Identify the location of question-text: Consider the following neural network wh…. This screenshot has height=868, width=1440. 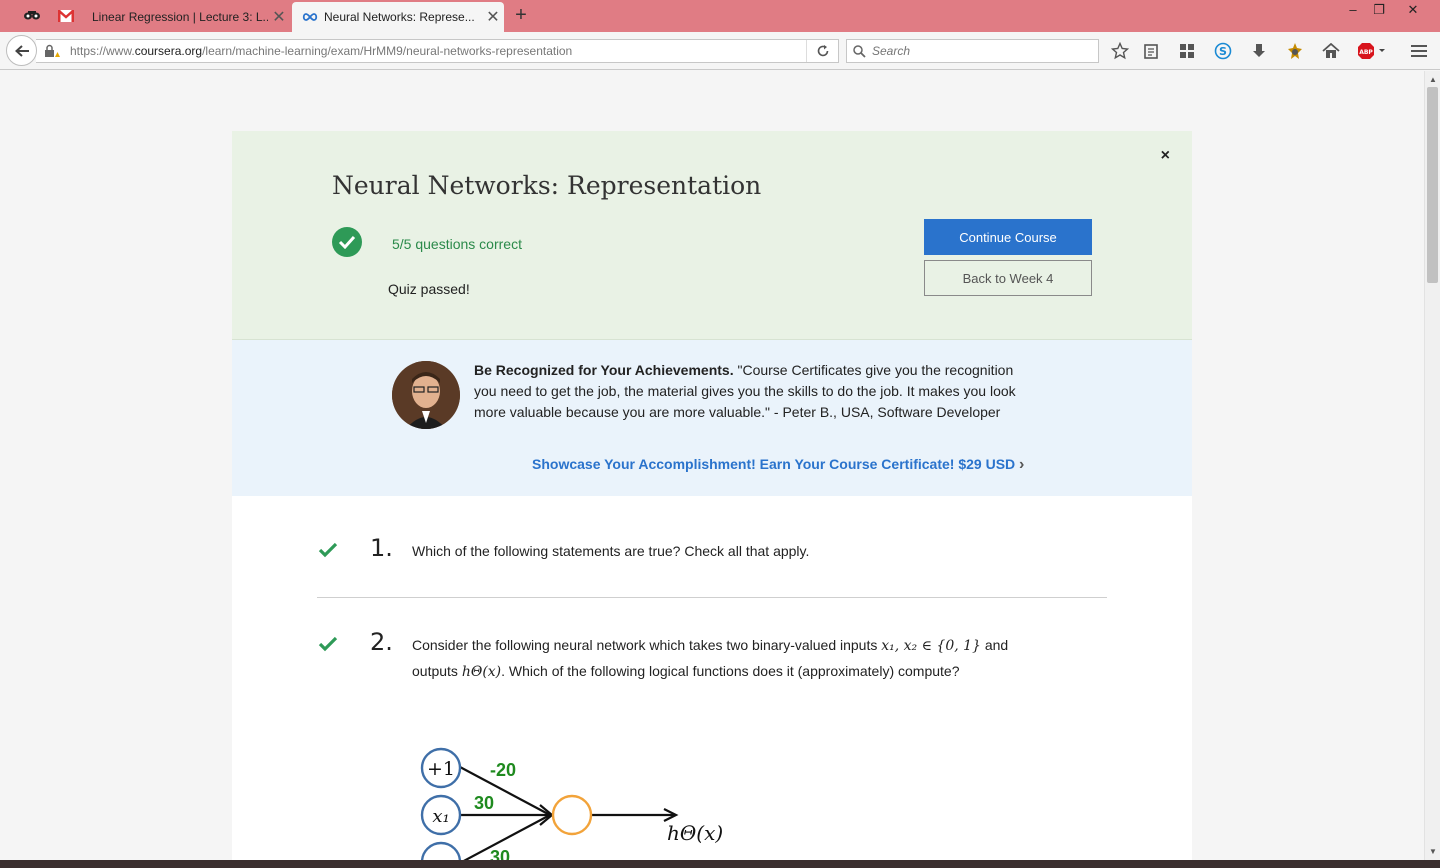
(732, 659).